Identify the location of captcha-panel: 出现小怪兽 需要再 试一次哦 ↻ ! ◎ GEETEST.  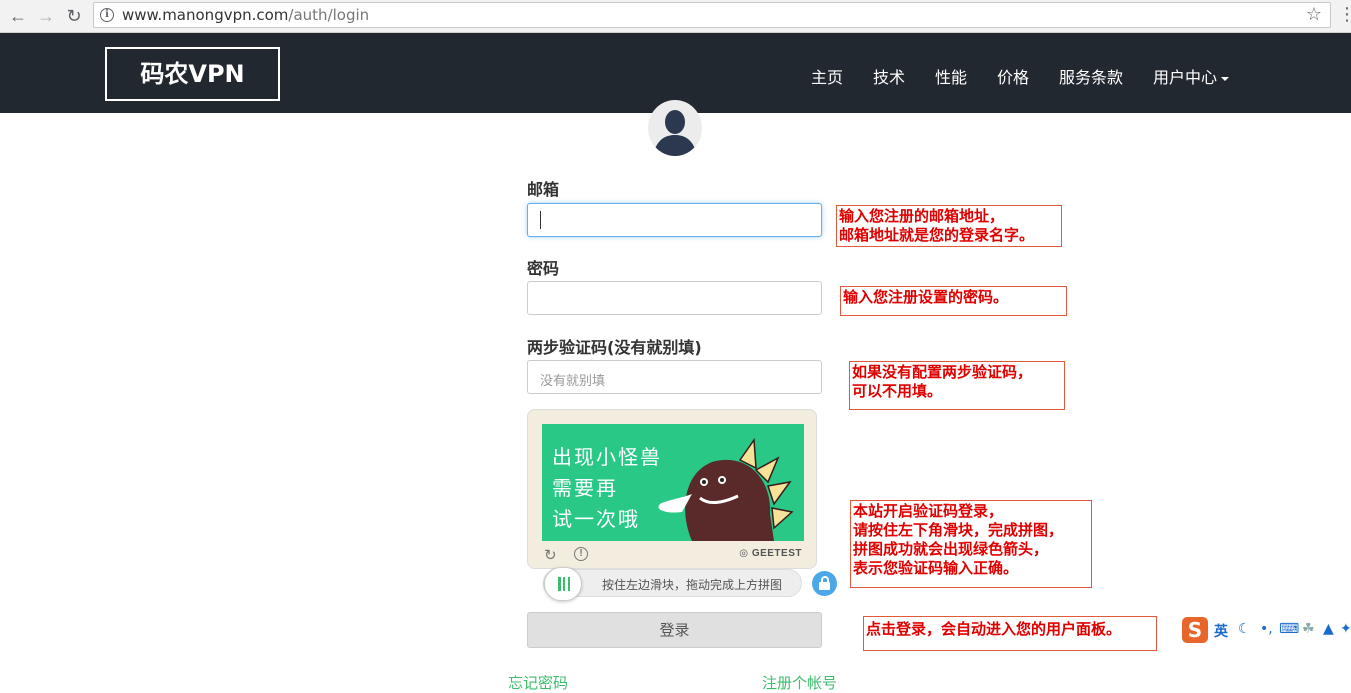
(672, 489).